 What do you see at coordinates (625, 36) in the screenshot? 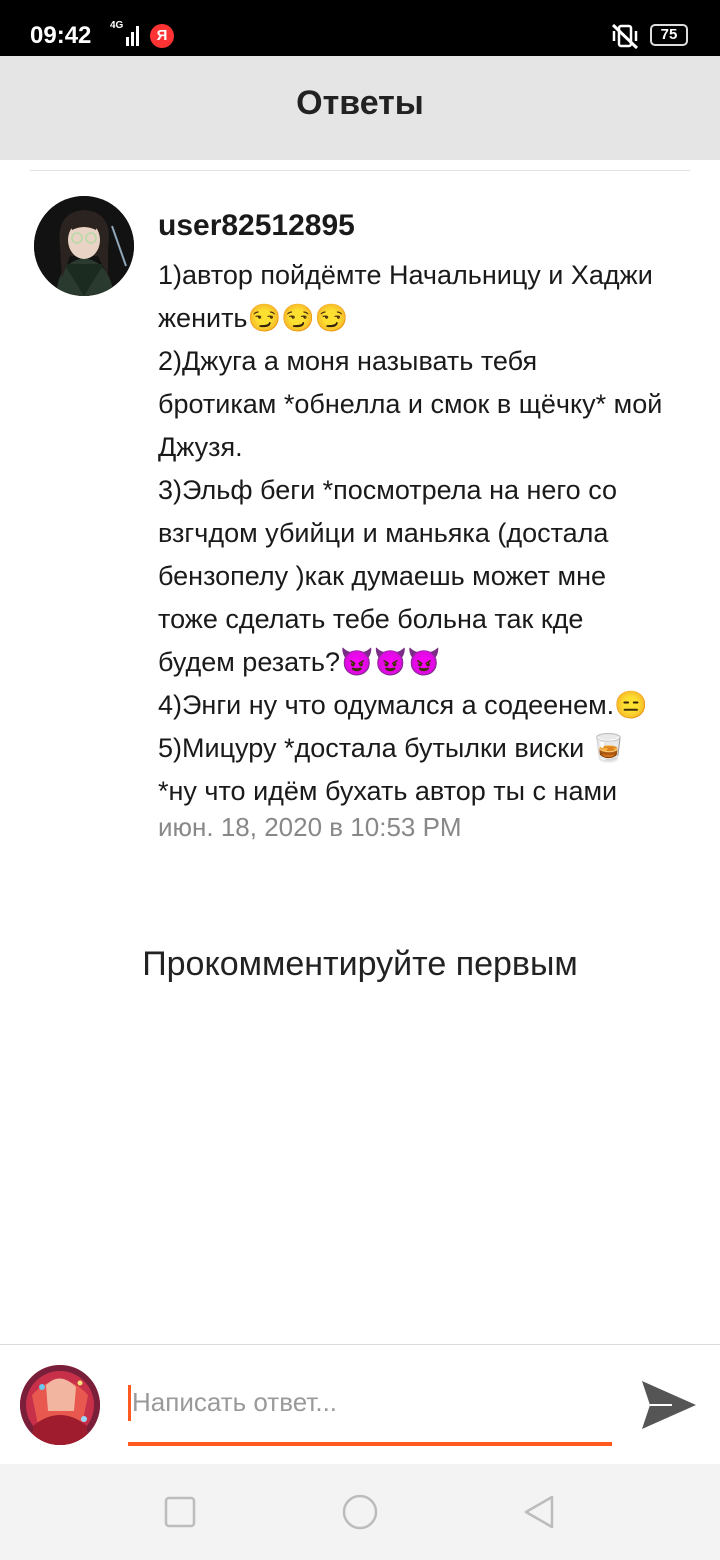
I see `vibrate-mute-icon` at bounding box center [625, 36].